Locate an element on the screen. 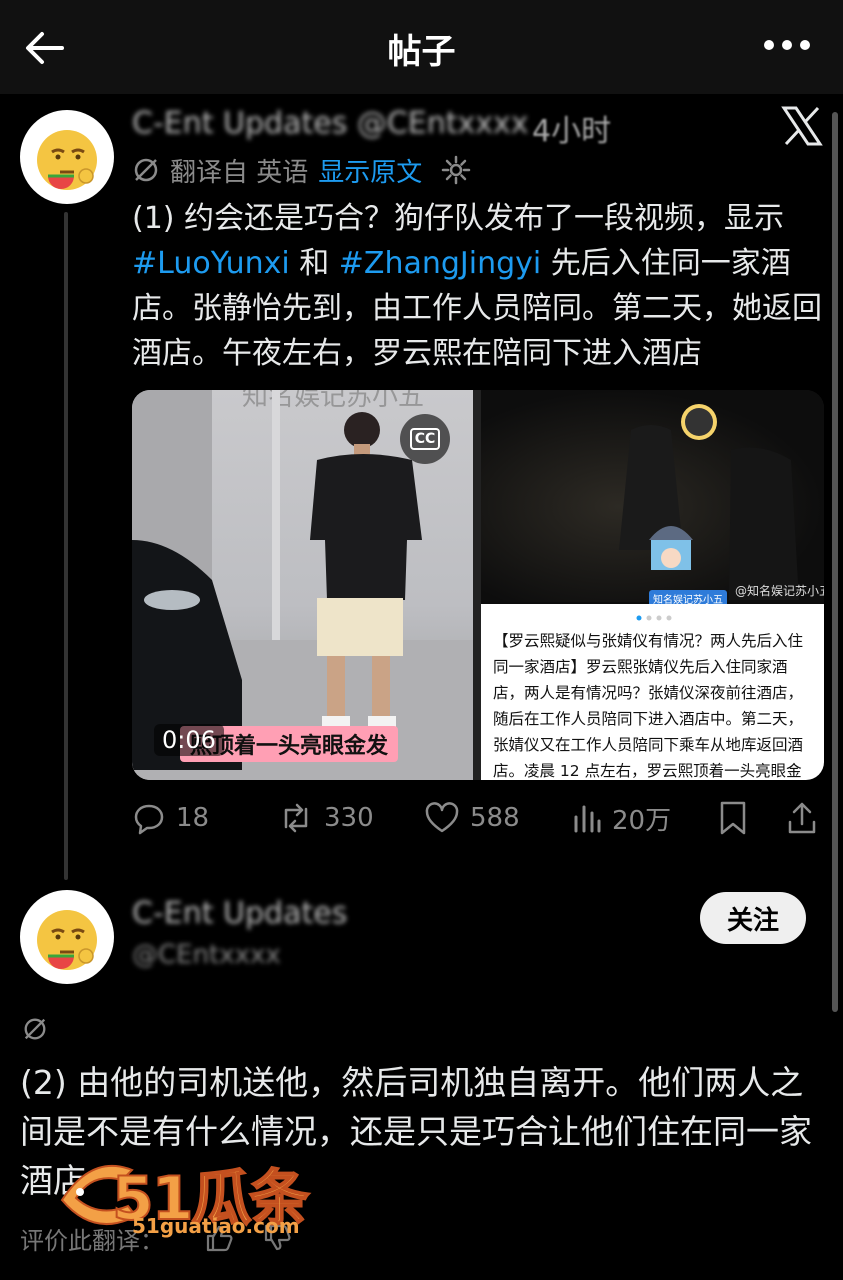  view-count: 20万 is located at coordinates (642, 820).